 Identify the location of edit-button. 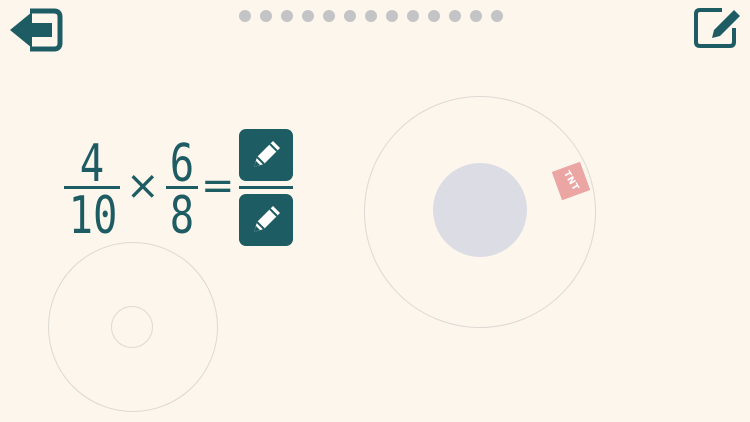
(718, 28).